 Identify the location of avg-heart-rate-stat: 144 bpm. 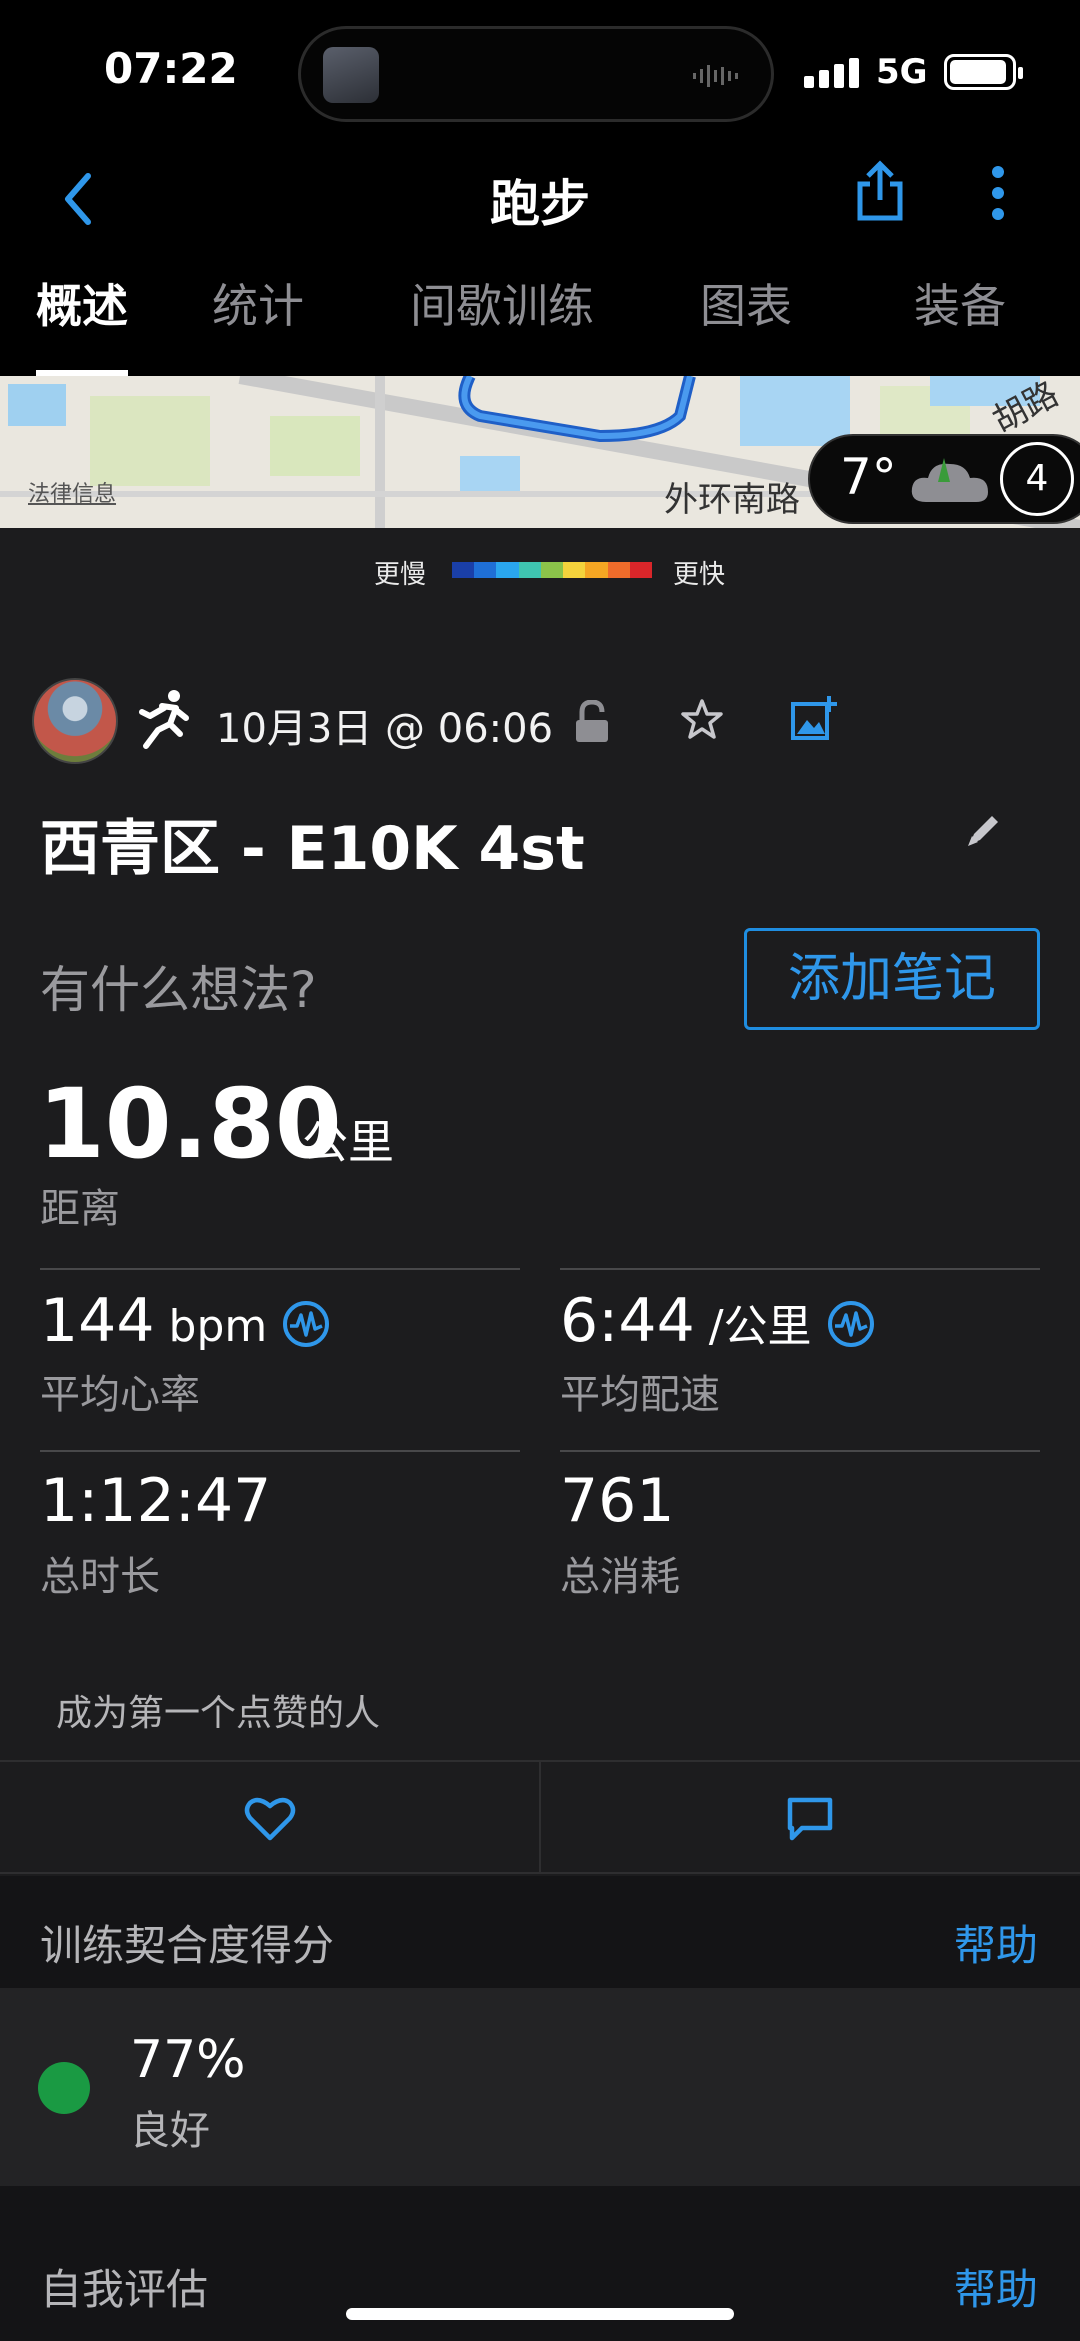
(185, 1321).